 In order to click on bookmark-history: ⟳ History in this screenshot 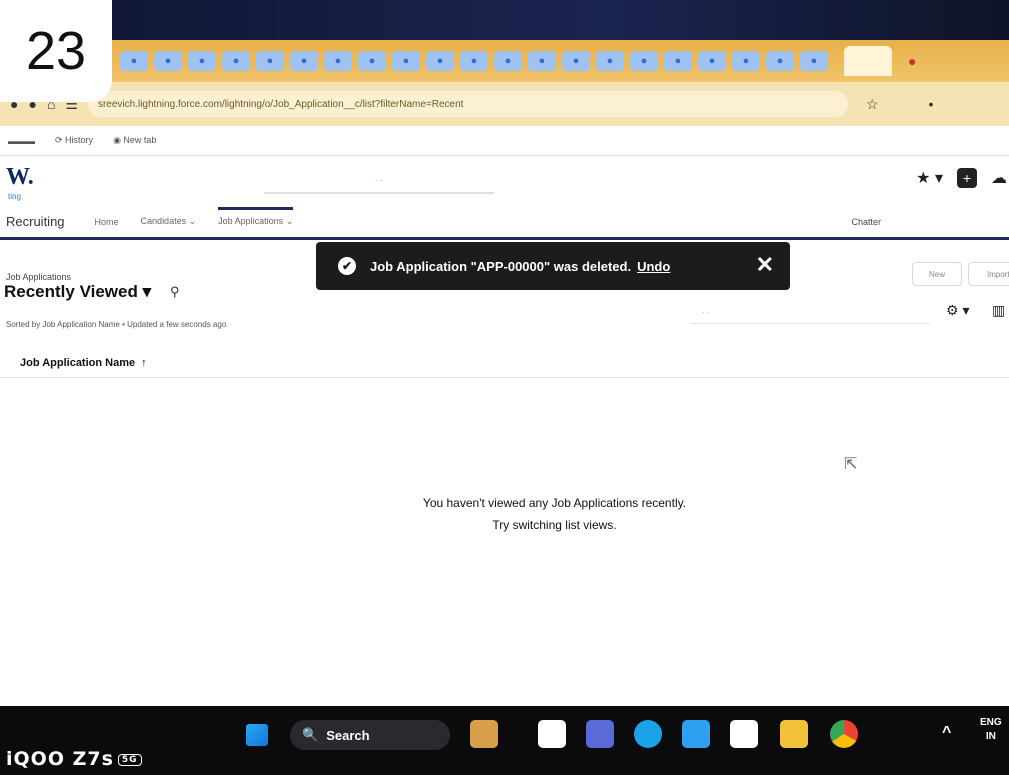, I will do `click(74, 140)`.